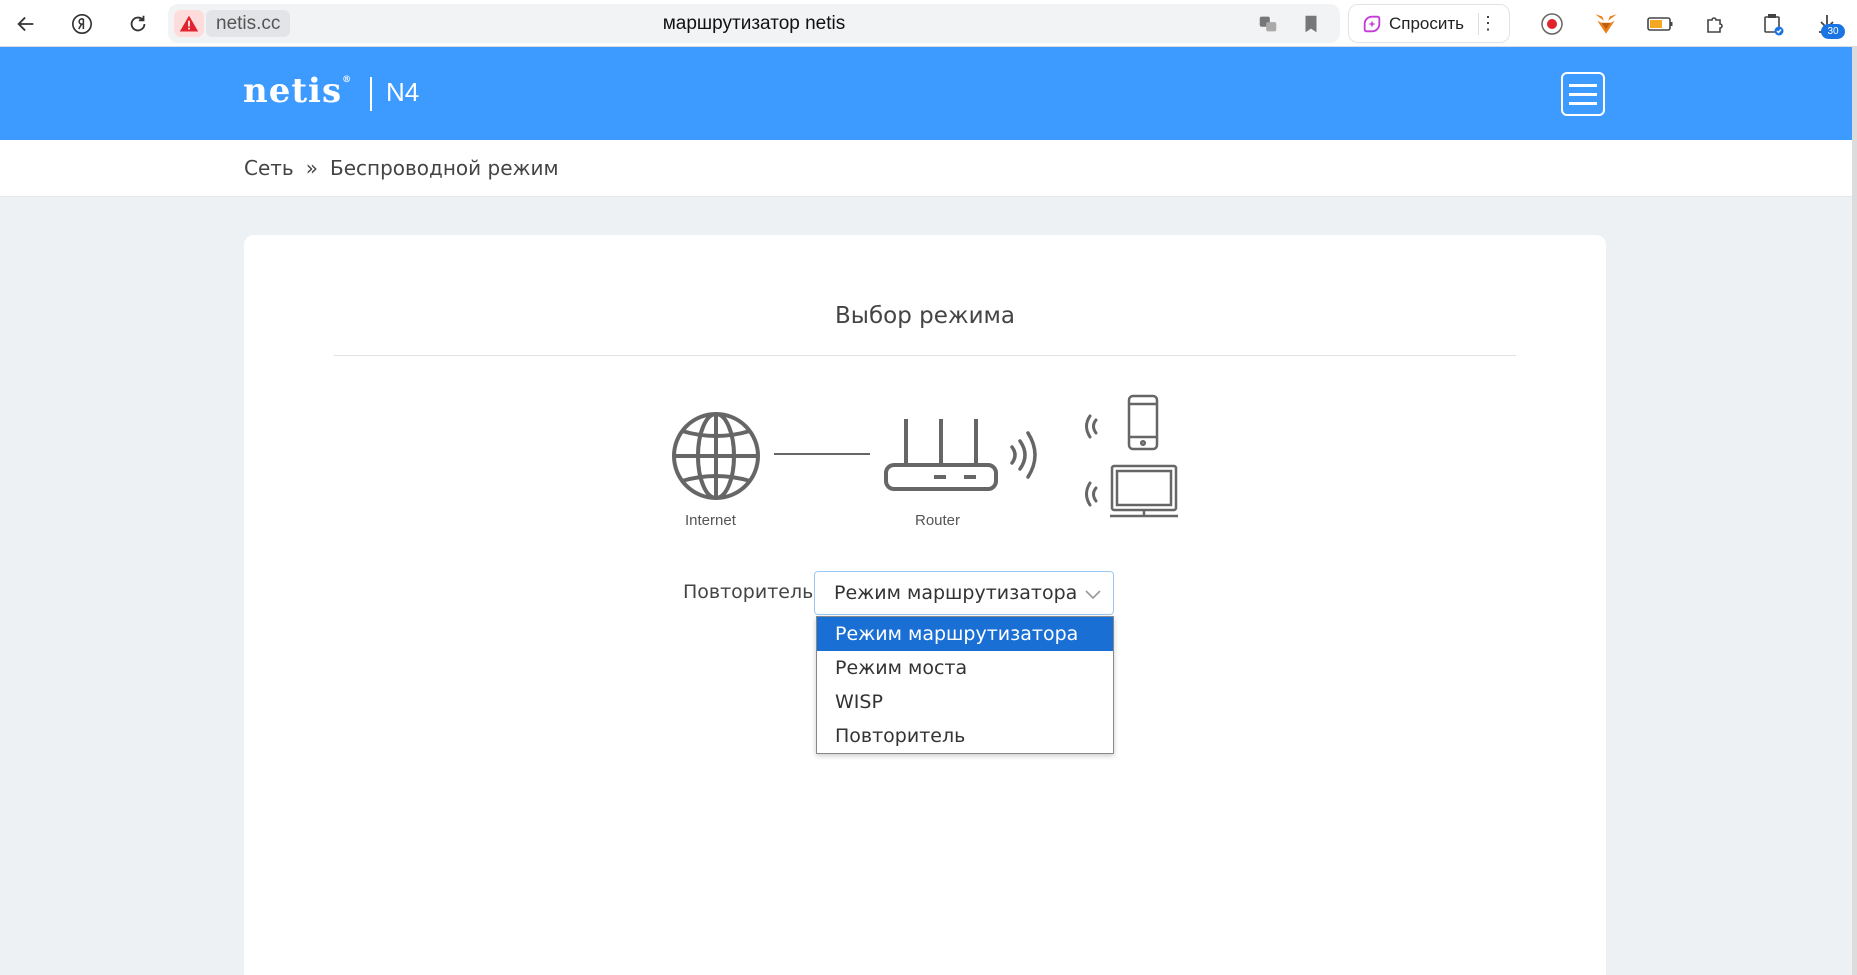  What do you see at coordinates (938, 520) in the screenshot?
I see `router-label: Router` at bounding box center [938, 520].